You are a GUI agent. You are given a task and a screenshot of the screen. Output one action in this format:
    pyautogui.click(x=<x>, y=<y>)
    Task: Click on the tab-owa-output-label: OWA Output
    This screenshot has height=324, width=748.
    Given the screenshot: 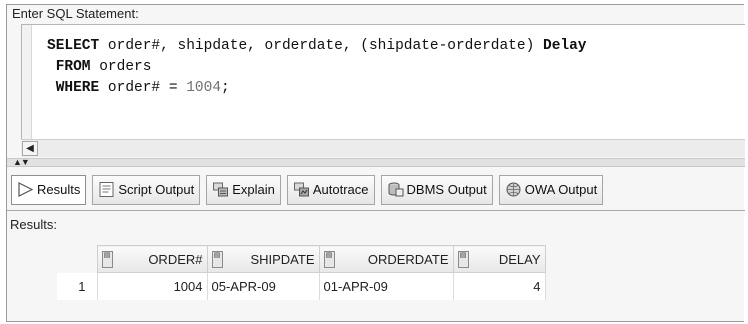 What is the action you would take?
    pyautogui.click(x=561, y=189)
    